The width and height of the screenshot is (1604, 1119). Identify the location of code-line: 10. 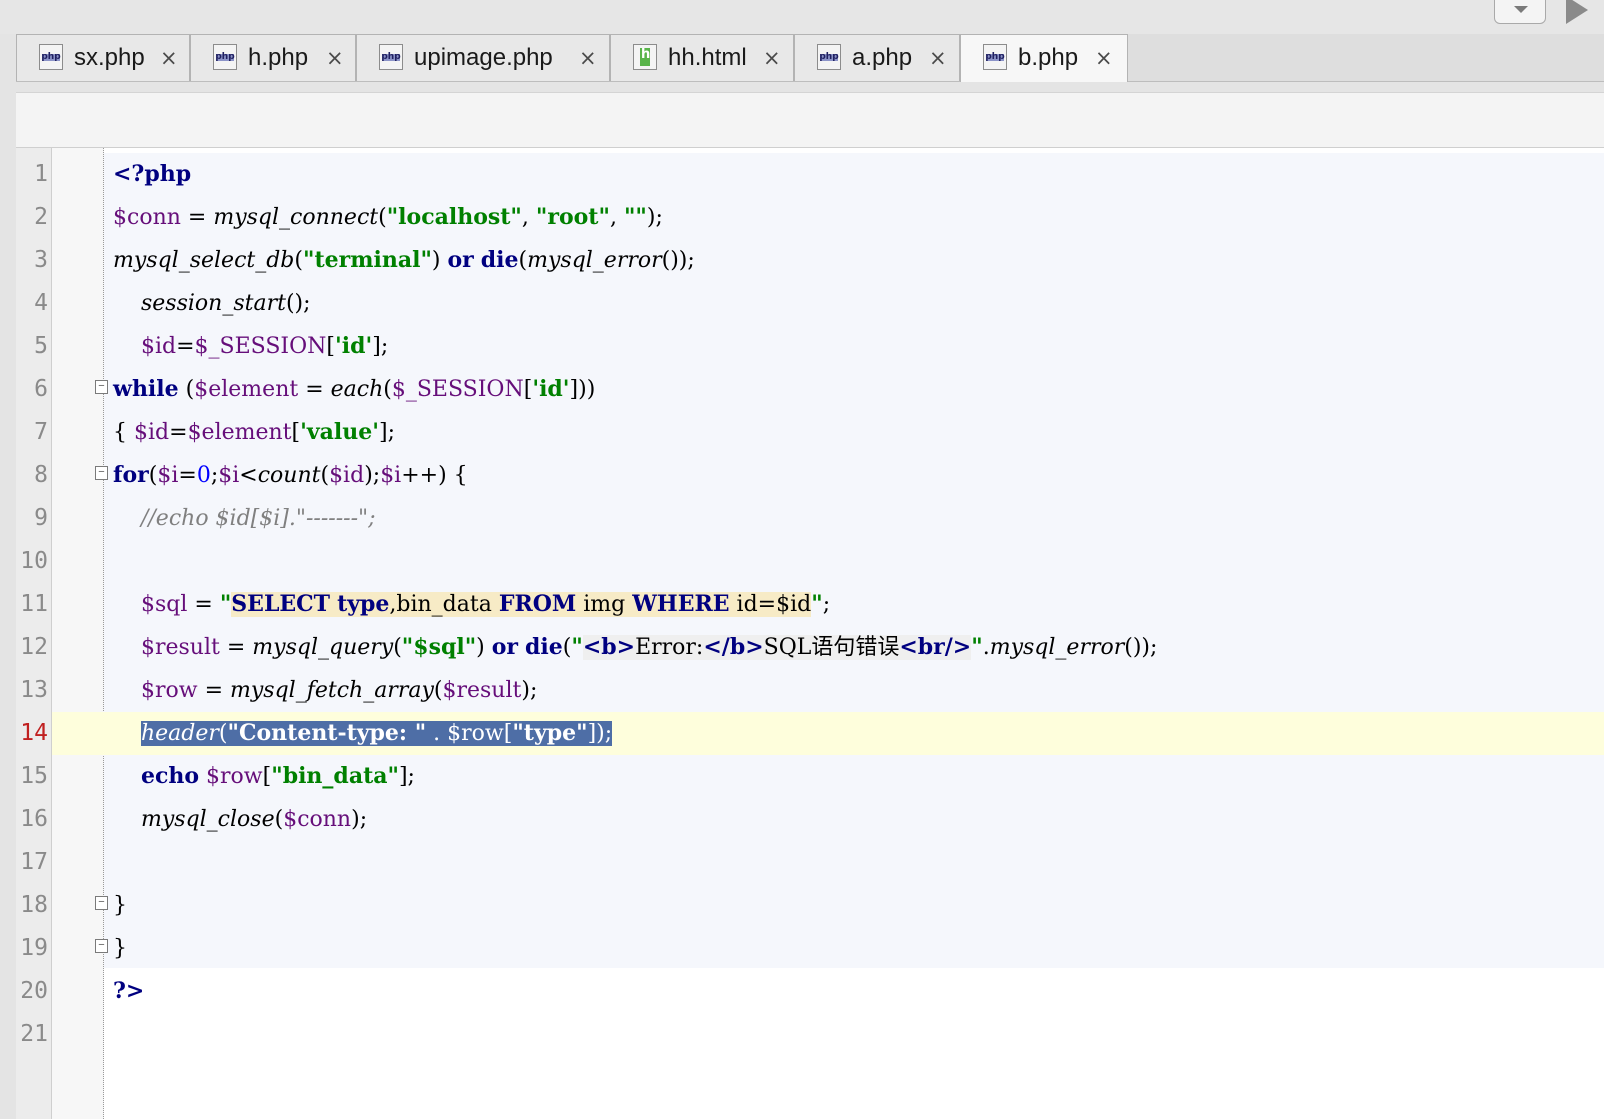
(802, 561).